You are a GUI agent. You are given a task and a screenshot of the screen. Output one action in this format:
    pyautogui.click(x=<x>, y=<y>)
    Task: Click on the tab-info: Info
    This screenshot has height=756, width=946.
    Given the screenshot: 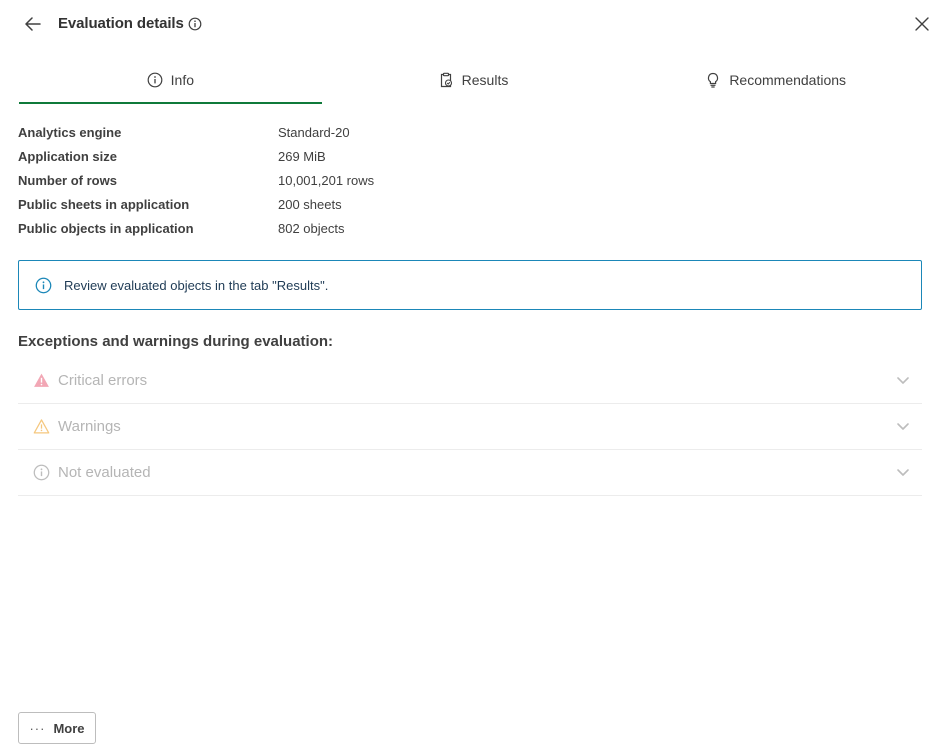 What is the action you would take?
    pyautogui.click(x=170, y=79)
    